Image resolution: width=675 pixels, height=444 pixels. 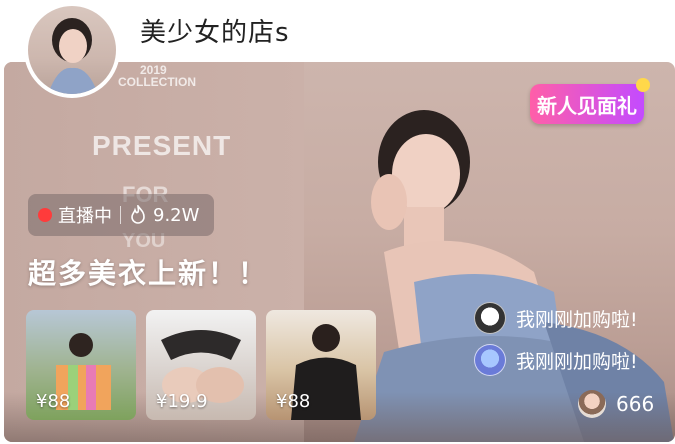 I want to click on product-price: ¥19.9, so click(x=182, y=401).